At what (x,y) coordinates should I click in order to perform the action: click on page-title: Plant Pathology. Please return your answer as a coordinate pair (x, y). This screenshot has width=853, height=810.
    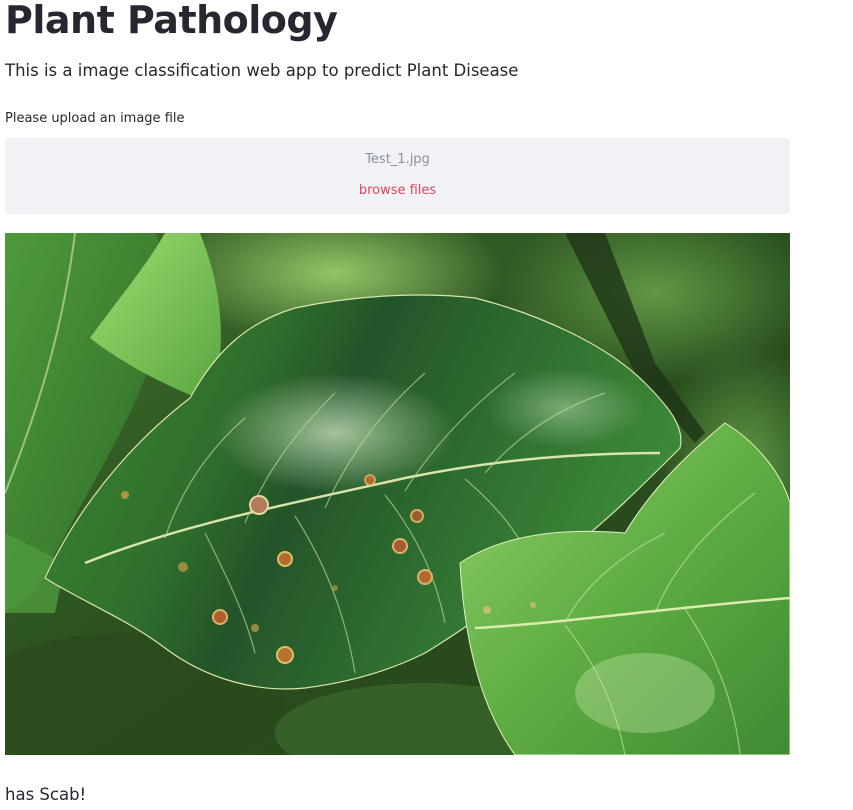
    Looking at the image, I should click on (171, 21).